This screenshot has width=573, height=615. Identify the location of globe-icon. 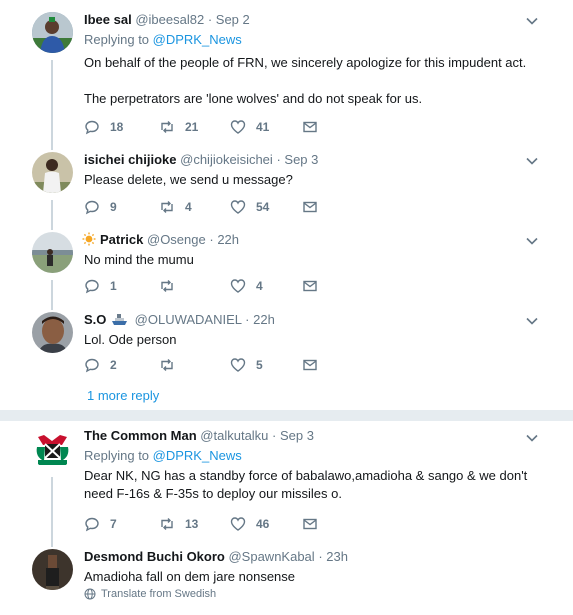
(90, 594).